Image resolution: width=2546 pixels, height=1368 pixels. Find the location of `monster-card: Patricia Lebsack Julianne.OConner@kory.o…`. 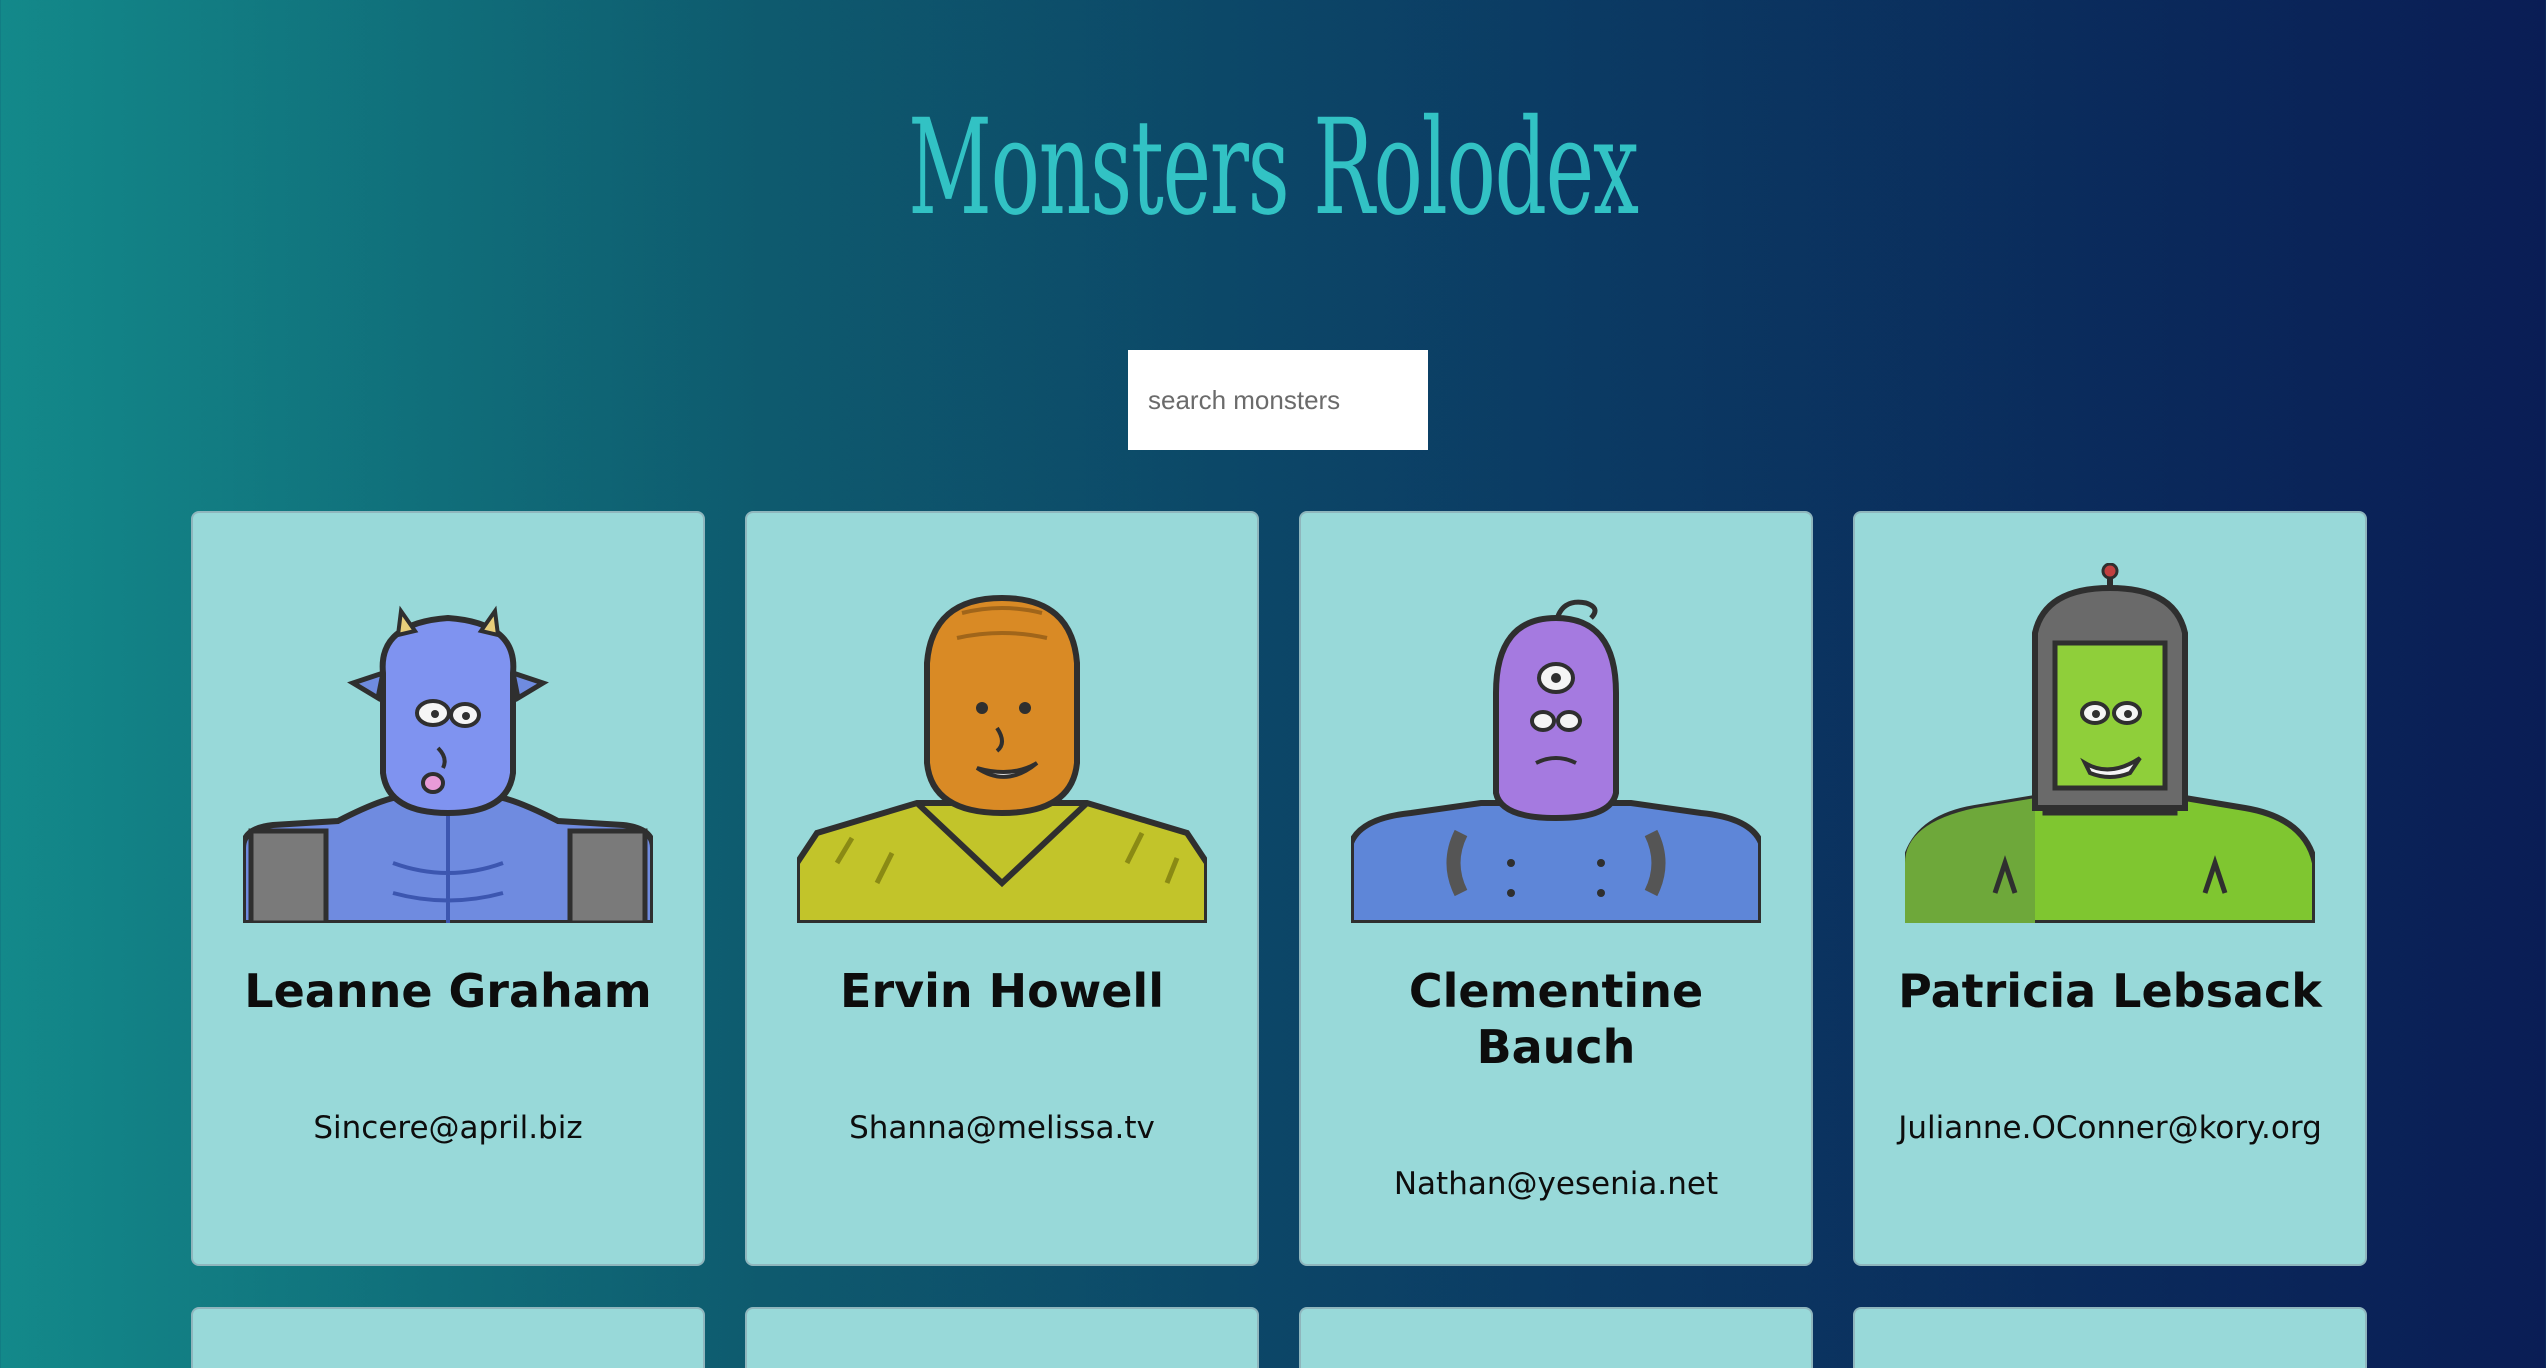

monster-card: Patricia Lebsack Julianne.OConner@kory.o… is located at coordinates (2110, 888).